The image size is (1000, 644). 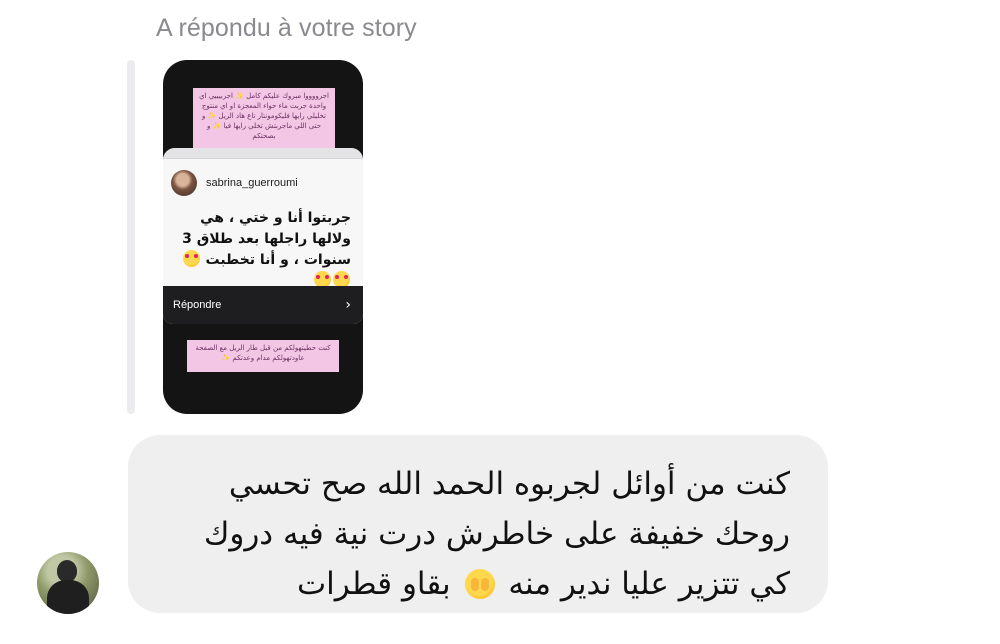 What do you see at coordinates (263, 305) in the screenshot?
I see `reply-button: Répondre ›` at bounding box center [263, 305].